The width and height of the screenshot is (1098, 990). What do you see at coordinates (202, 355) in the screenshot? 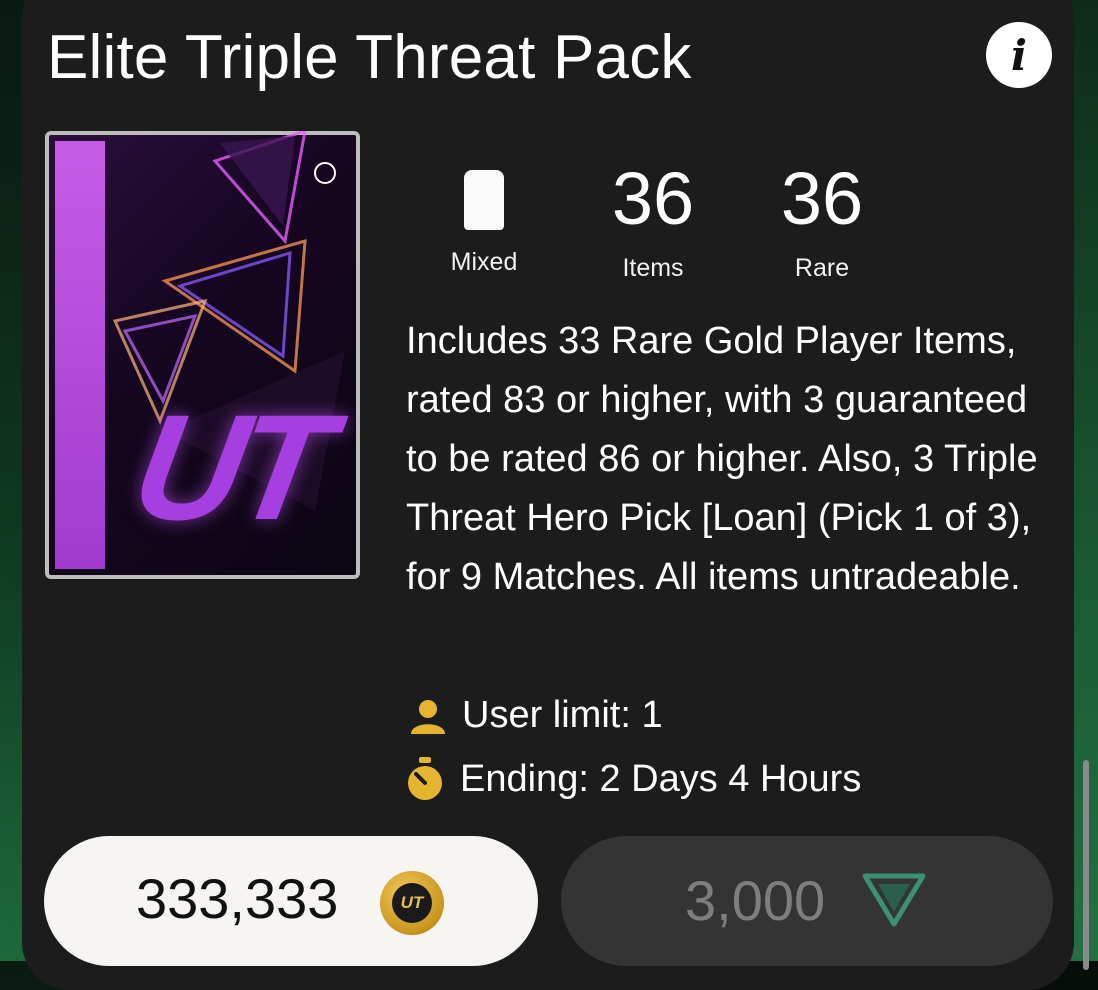
I see `pack-image: UT` at bounding box center [202, 355].